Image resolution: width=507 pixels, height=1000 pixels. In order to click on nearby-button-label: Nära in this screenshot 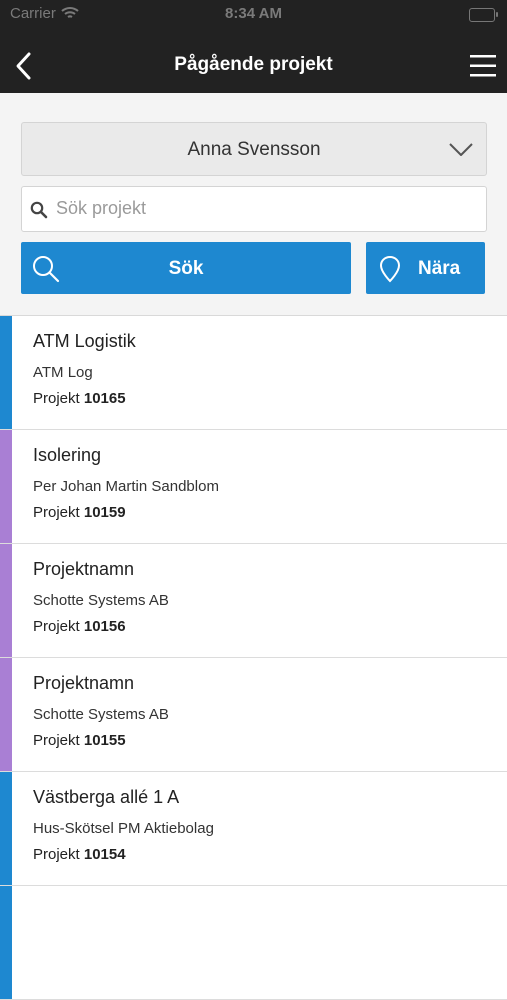, I will do `click(439, 268)`.